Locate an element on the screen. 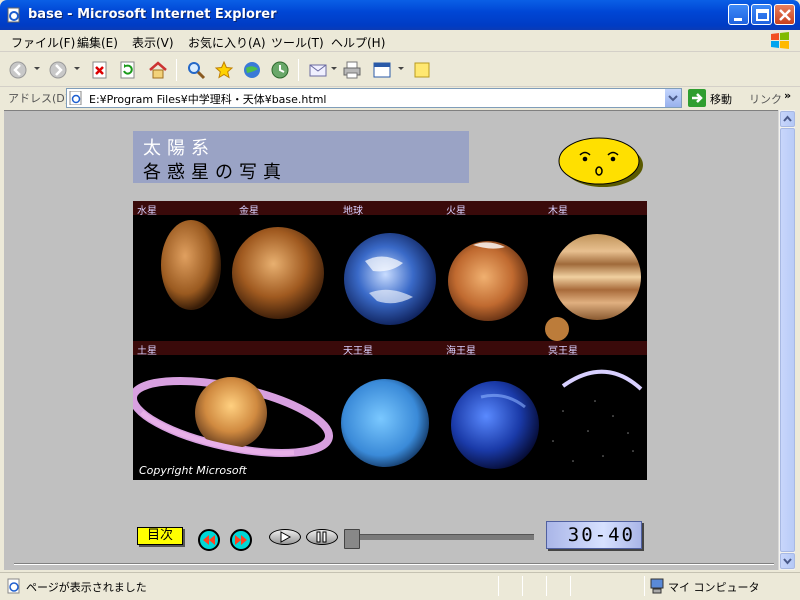 The width and height of the screenshot is (800, 600). minimize-button is located at coordinates (738, 14).